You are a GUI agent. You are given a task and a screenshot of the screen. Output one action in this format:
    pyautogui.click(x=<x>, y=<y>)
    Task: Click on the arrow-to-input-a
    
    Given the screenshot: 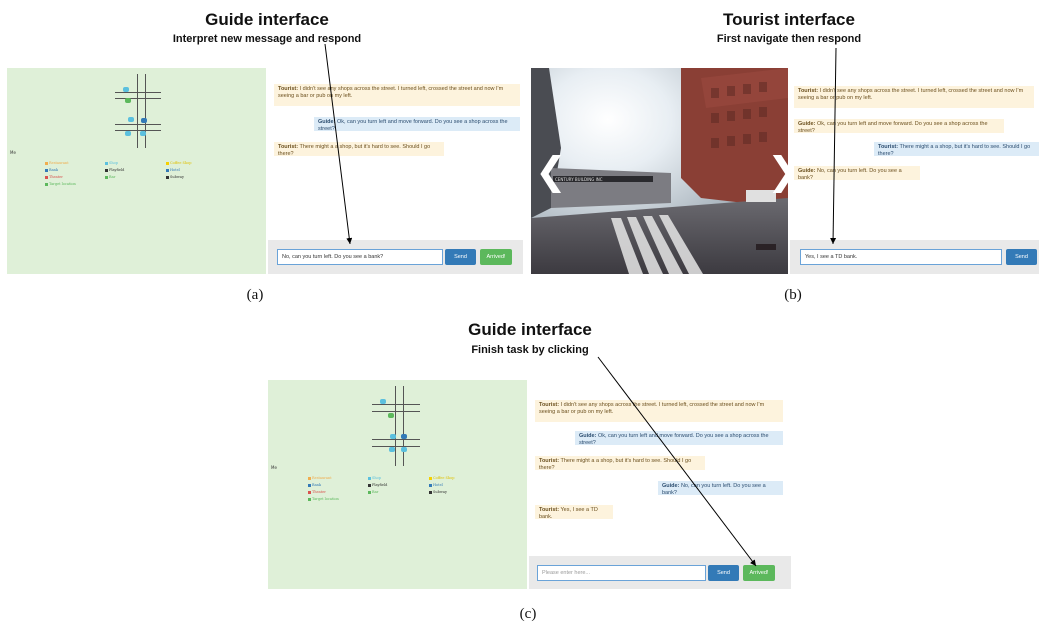 What is the action you would take?
    pyautogui.click(x=338, y=144)
    